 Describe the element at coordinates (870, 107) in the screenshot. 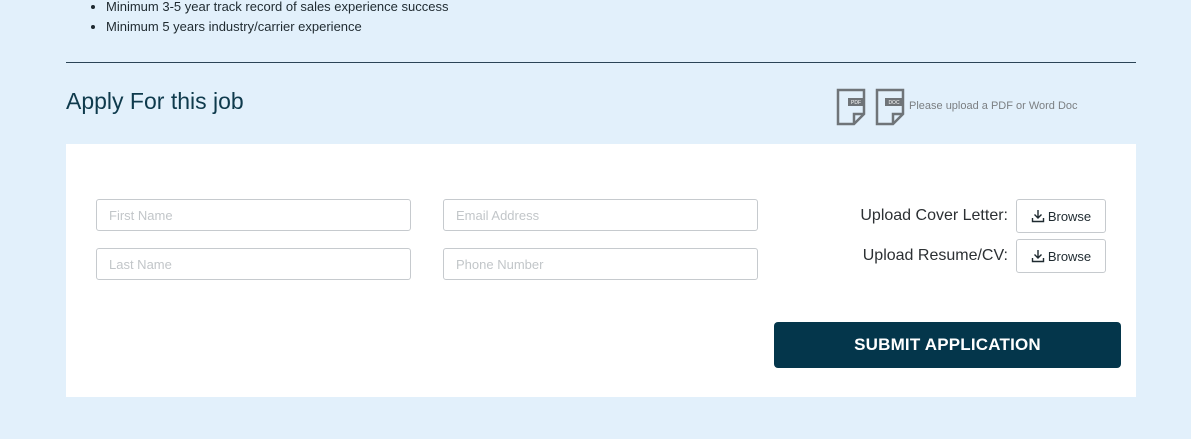

I see `accepted-file-types: PDF DOC` at that location.